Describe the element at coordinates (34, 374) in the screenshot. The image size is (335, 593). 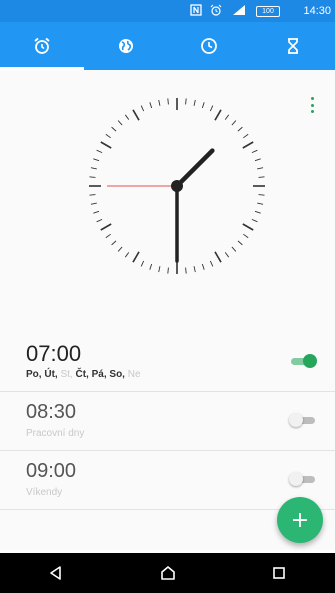
I see `day-po: Po,` at that location.